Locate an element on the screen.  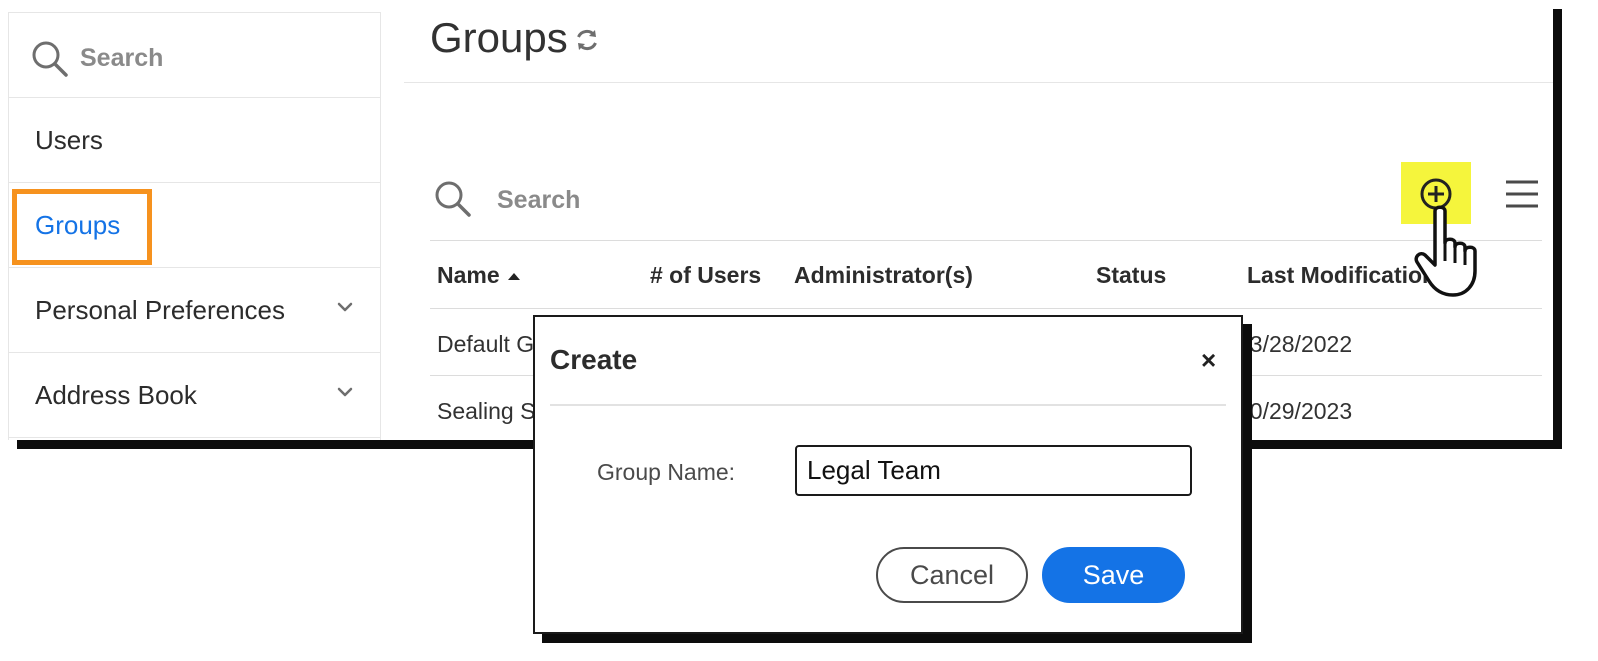
sidebar-item-personal-preferences: Personal Preferences is located at coordinates (194, 310).